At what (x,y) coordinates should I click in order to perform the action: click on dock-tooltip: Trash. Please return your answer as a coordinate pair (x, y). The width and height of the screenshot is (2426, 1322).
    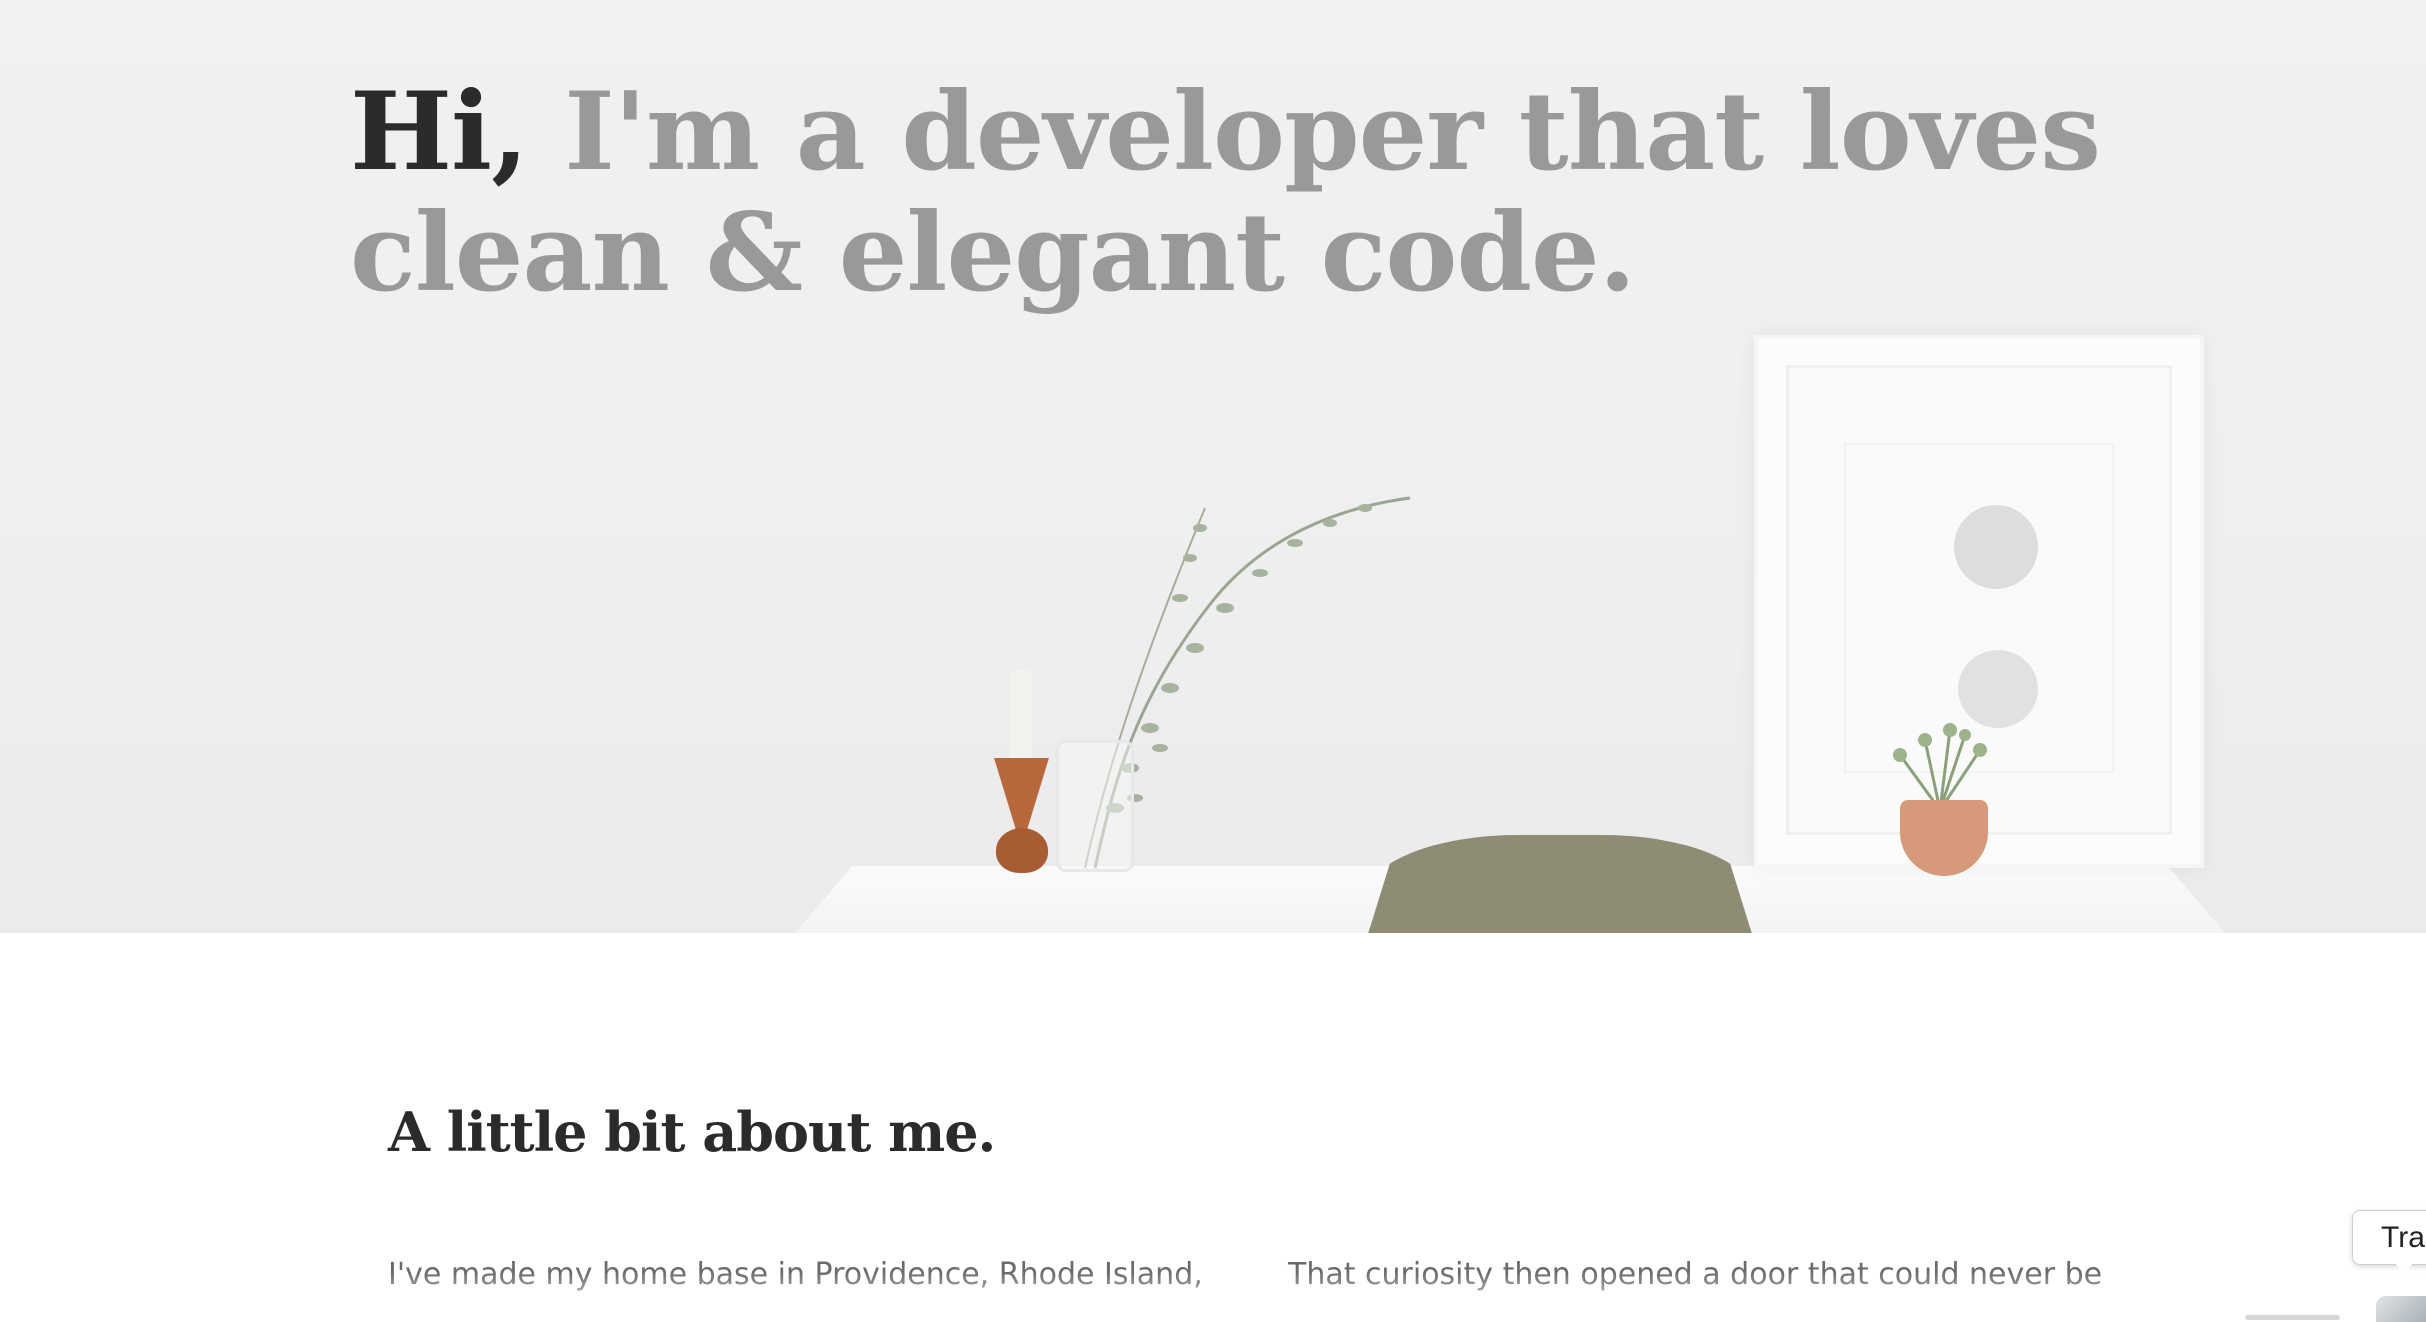
    Looking at the image, I should click on (2389, 1237).